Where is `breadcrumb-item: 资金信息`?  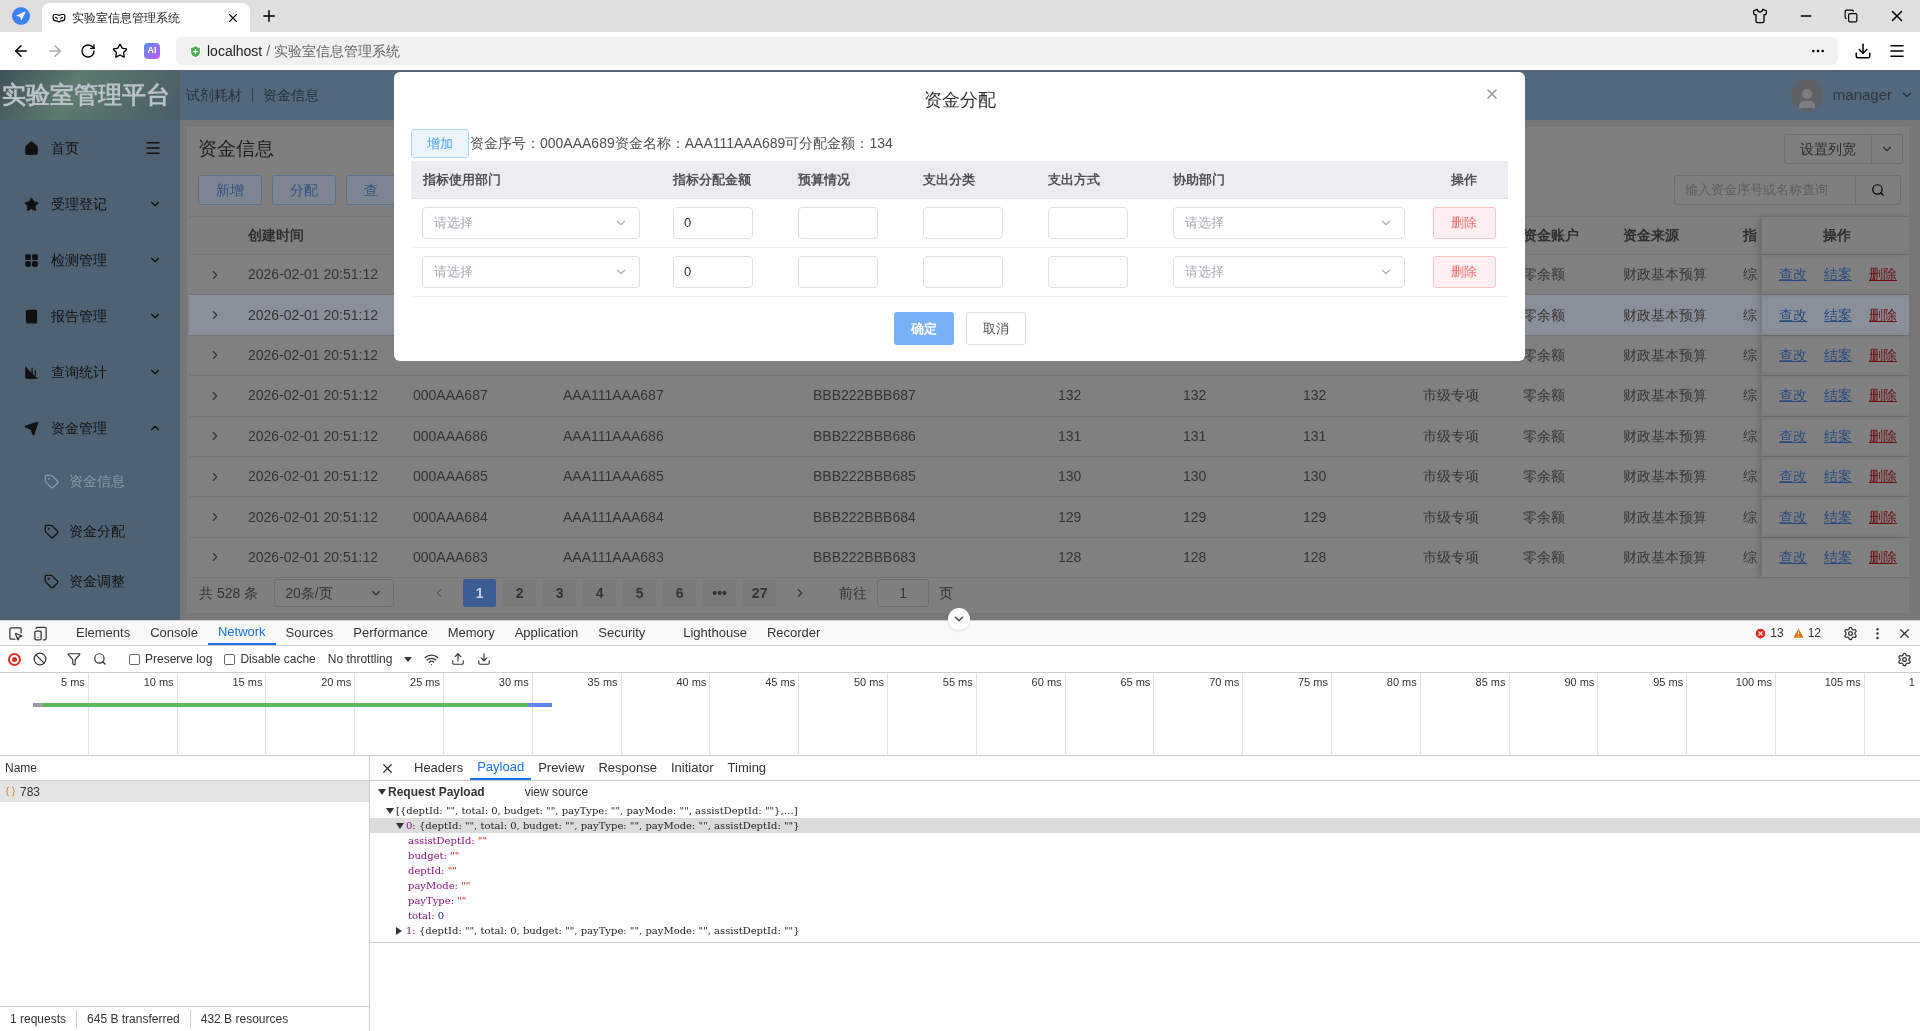 breadcrumb-item: 资金信息 is located at coordinates (291, 95).